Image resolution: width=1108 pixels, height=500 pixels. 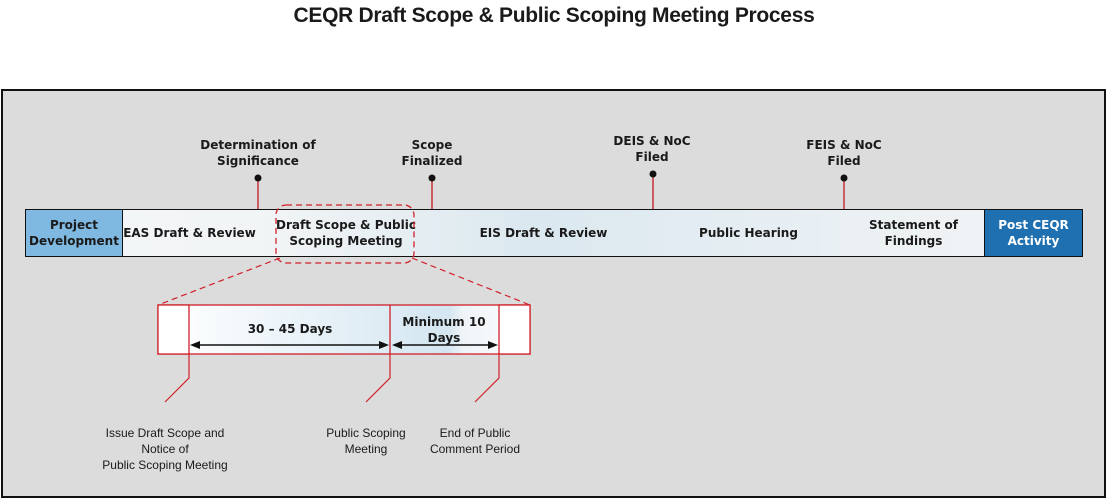 I want to click on event-label: Public Scoping Meeting, so click(x=165, y=465).